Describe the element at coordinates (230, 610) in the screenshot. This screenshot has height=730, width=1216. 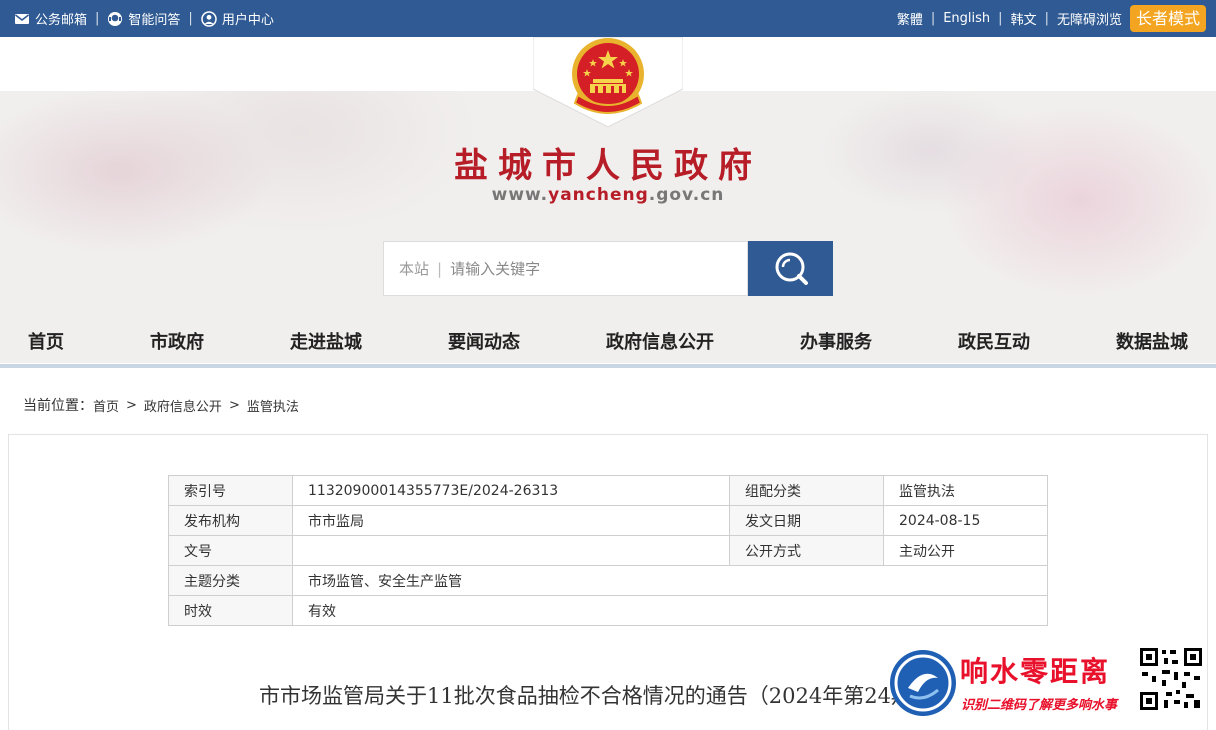
I see `meta-label: 时效` at that location.